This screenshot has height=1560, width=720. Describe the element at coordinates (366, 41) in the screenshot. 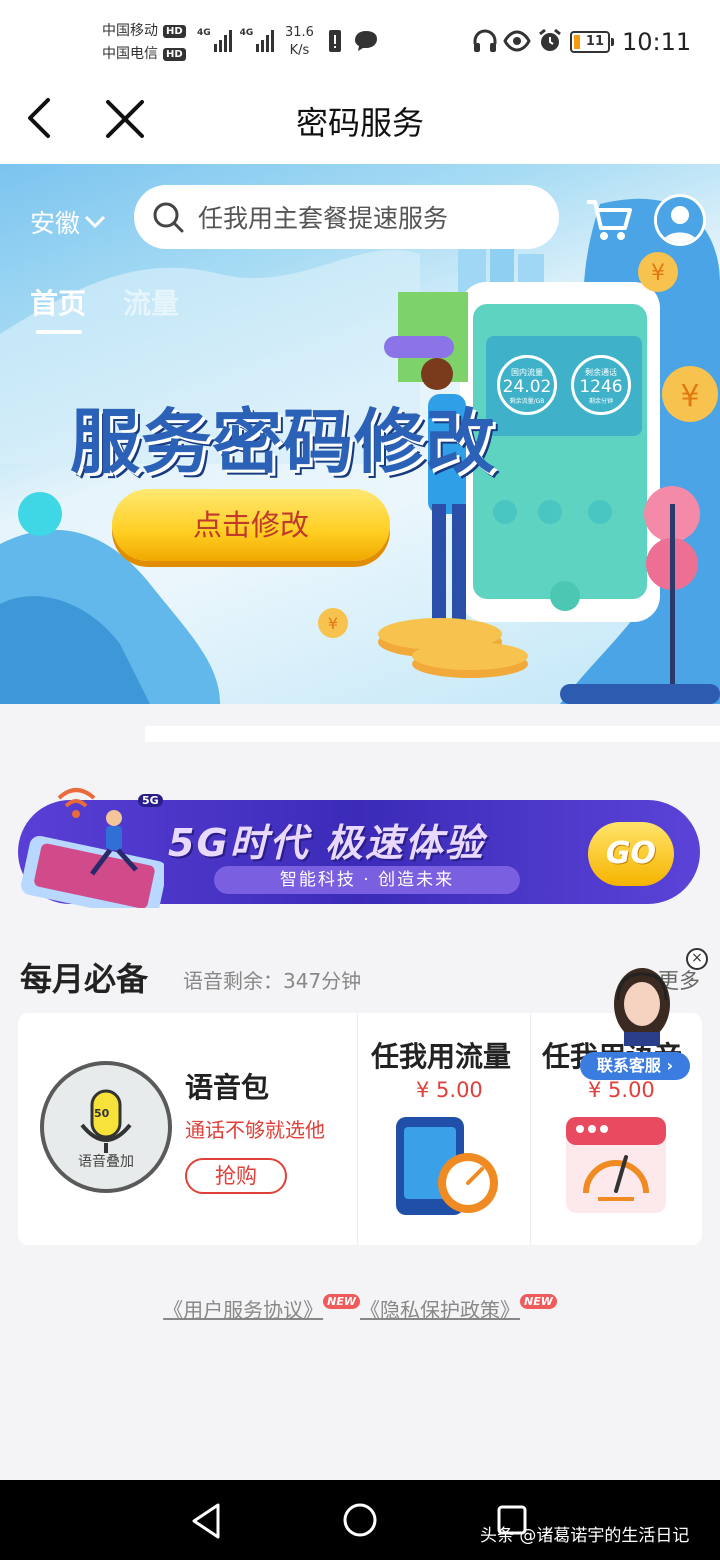

I see `message-icon` at that location.